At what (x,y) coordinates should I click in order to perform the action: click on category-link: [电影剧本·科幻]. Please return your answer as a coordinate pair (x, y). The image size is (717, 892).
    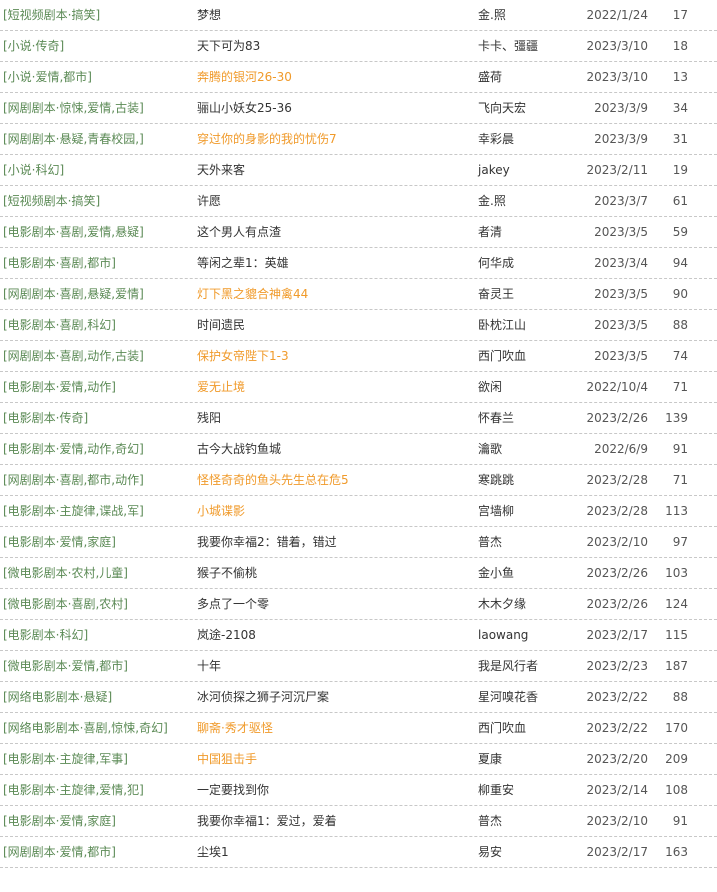
    Looking at the image, I should click on (45, 635).